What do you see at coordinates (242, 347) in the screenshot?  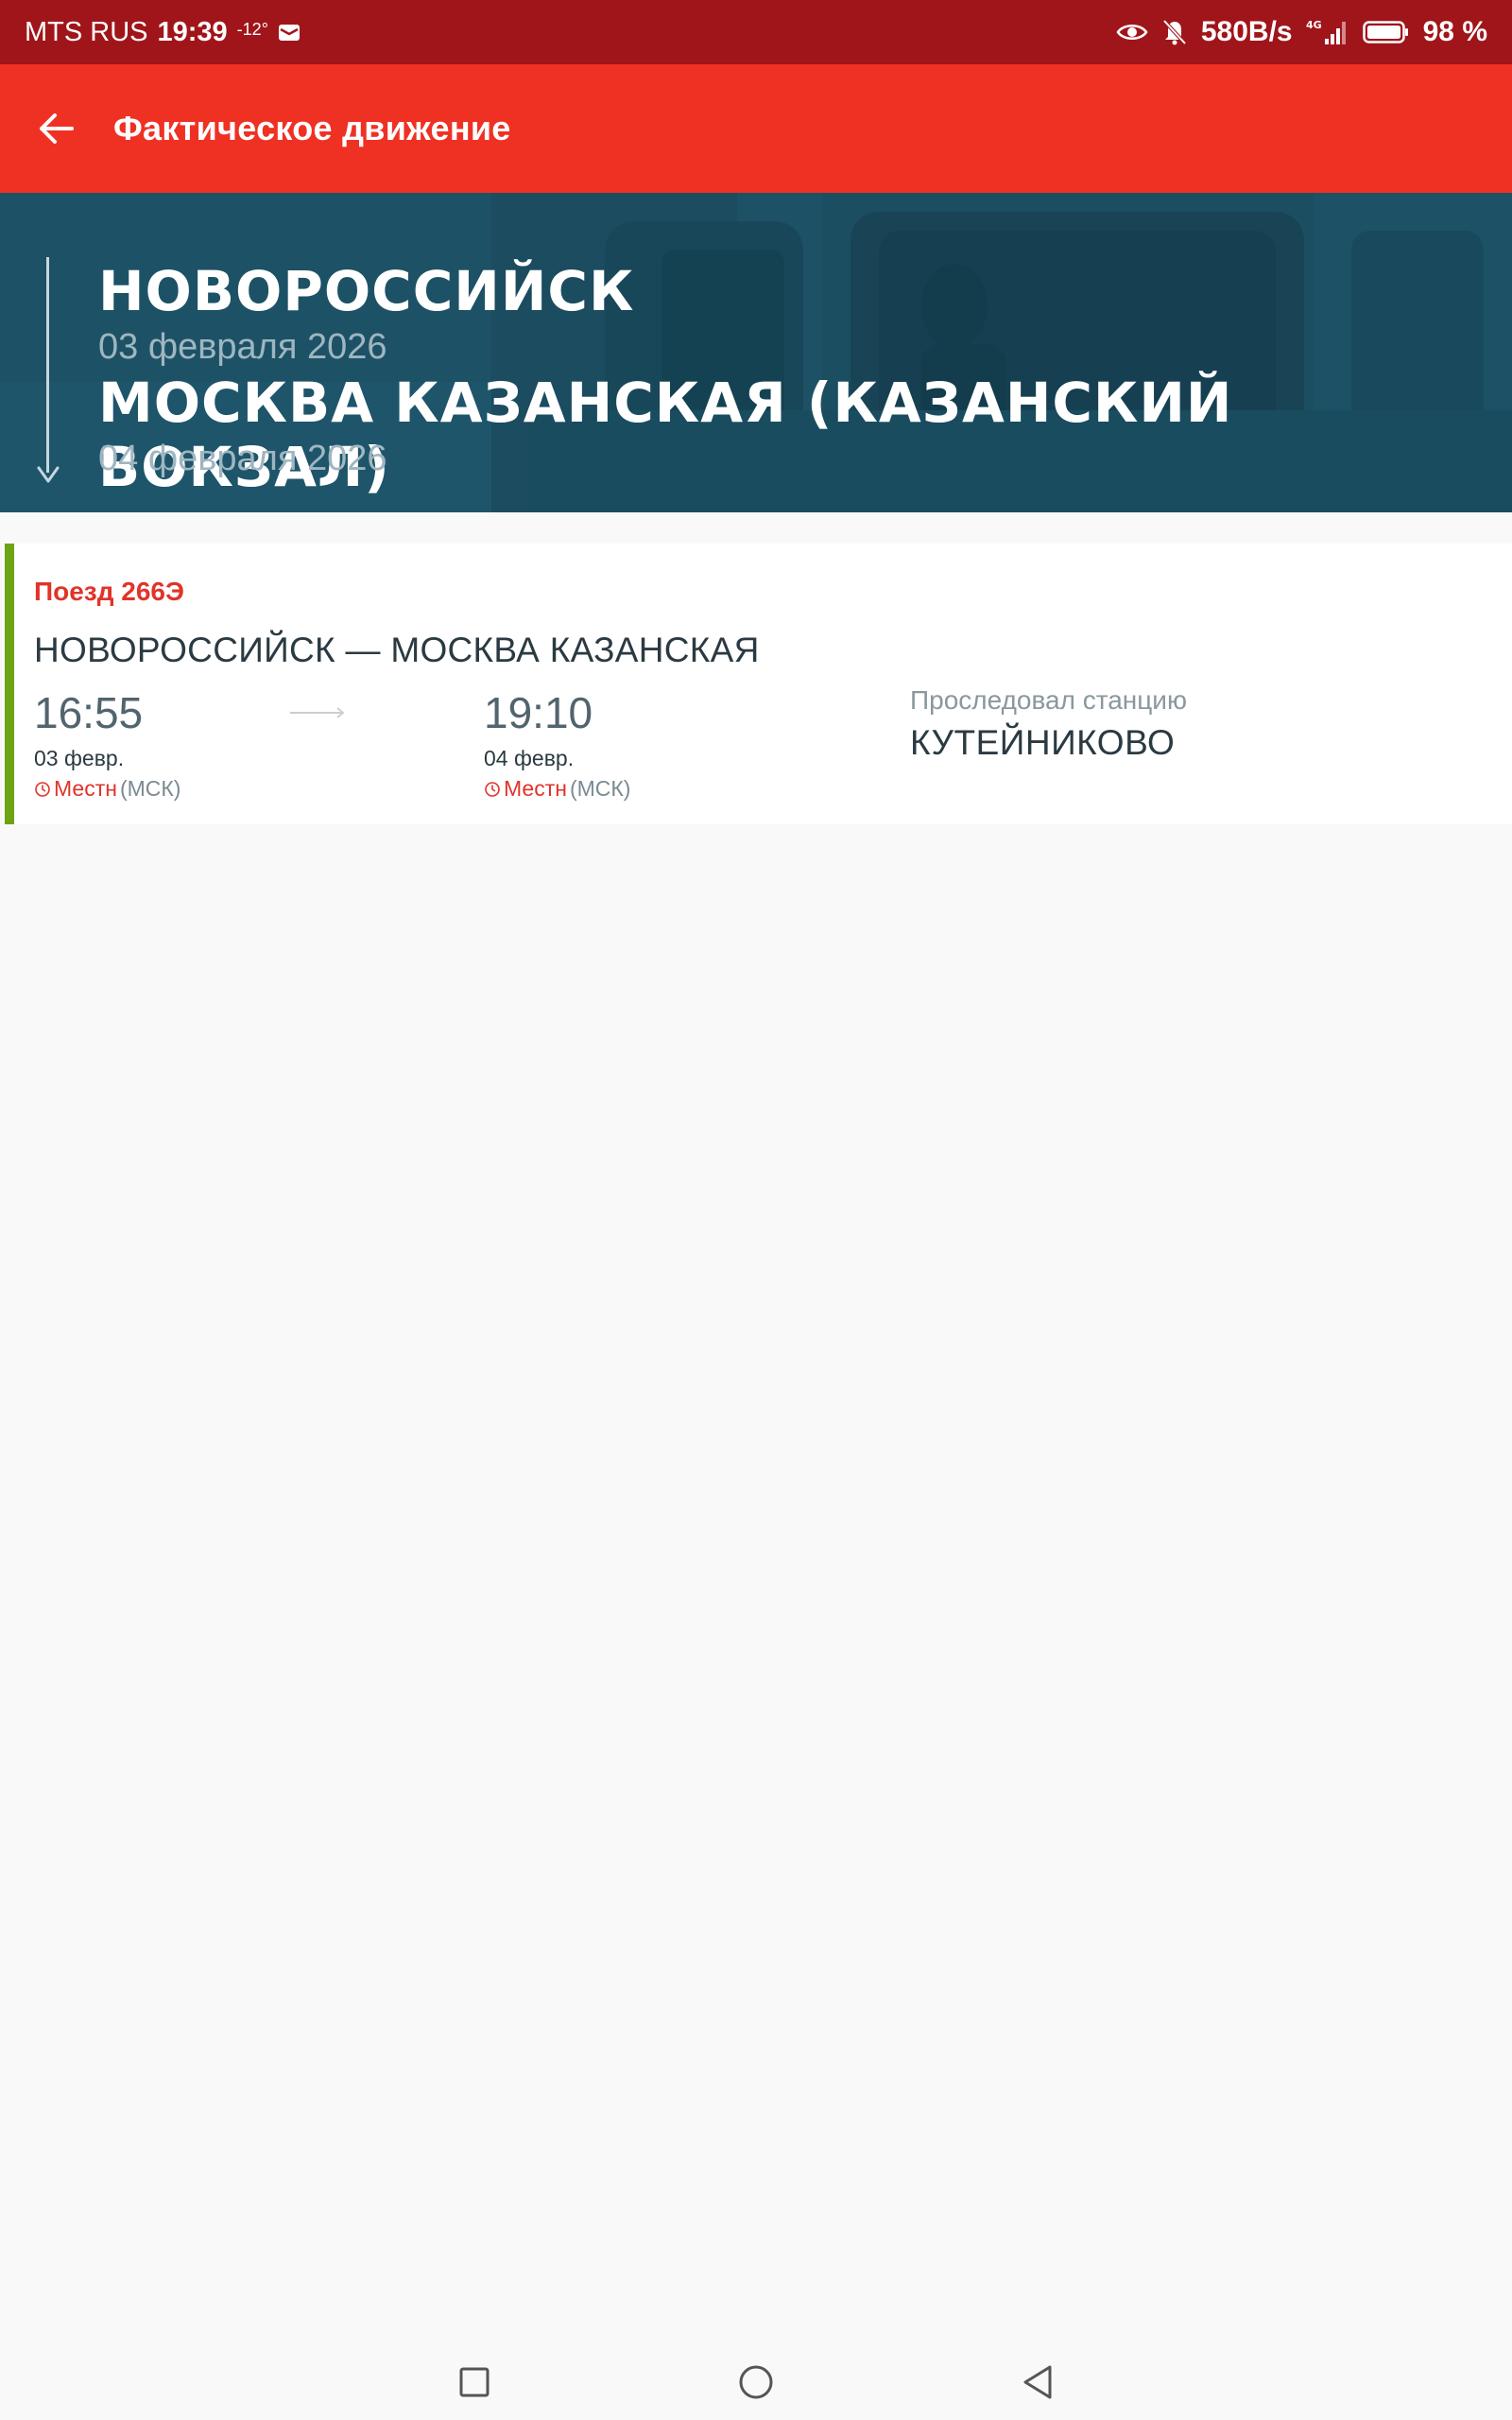 I see `from-date: 03 февраля 2026` at bounding box center [242, 347].